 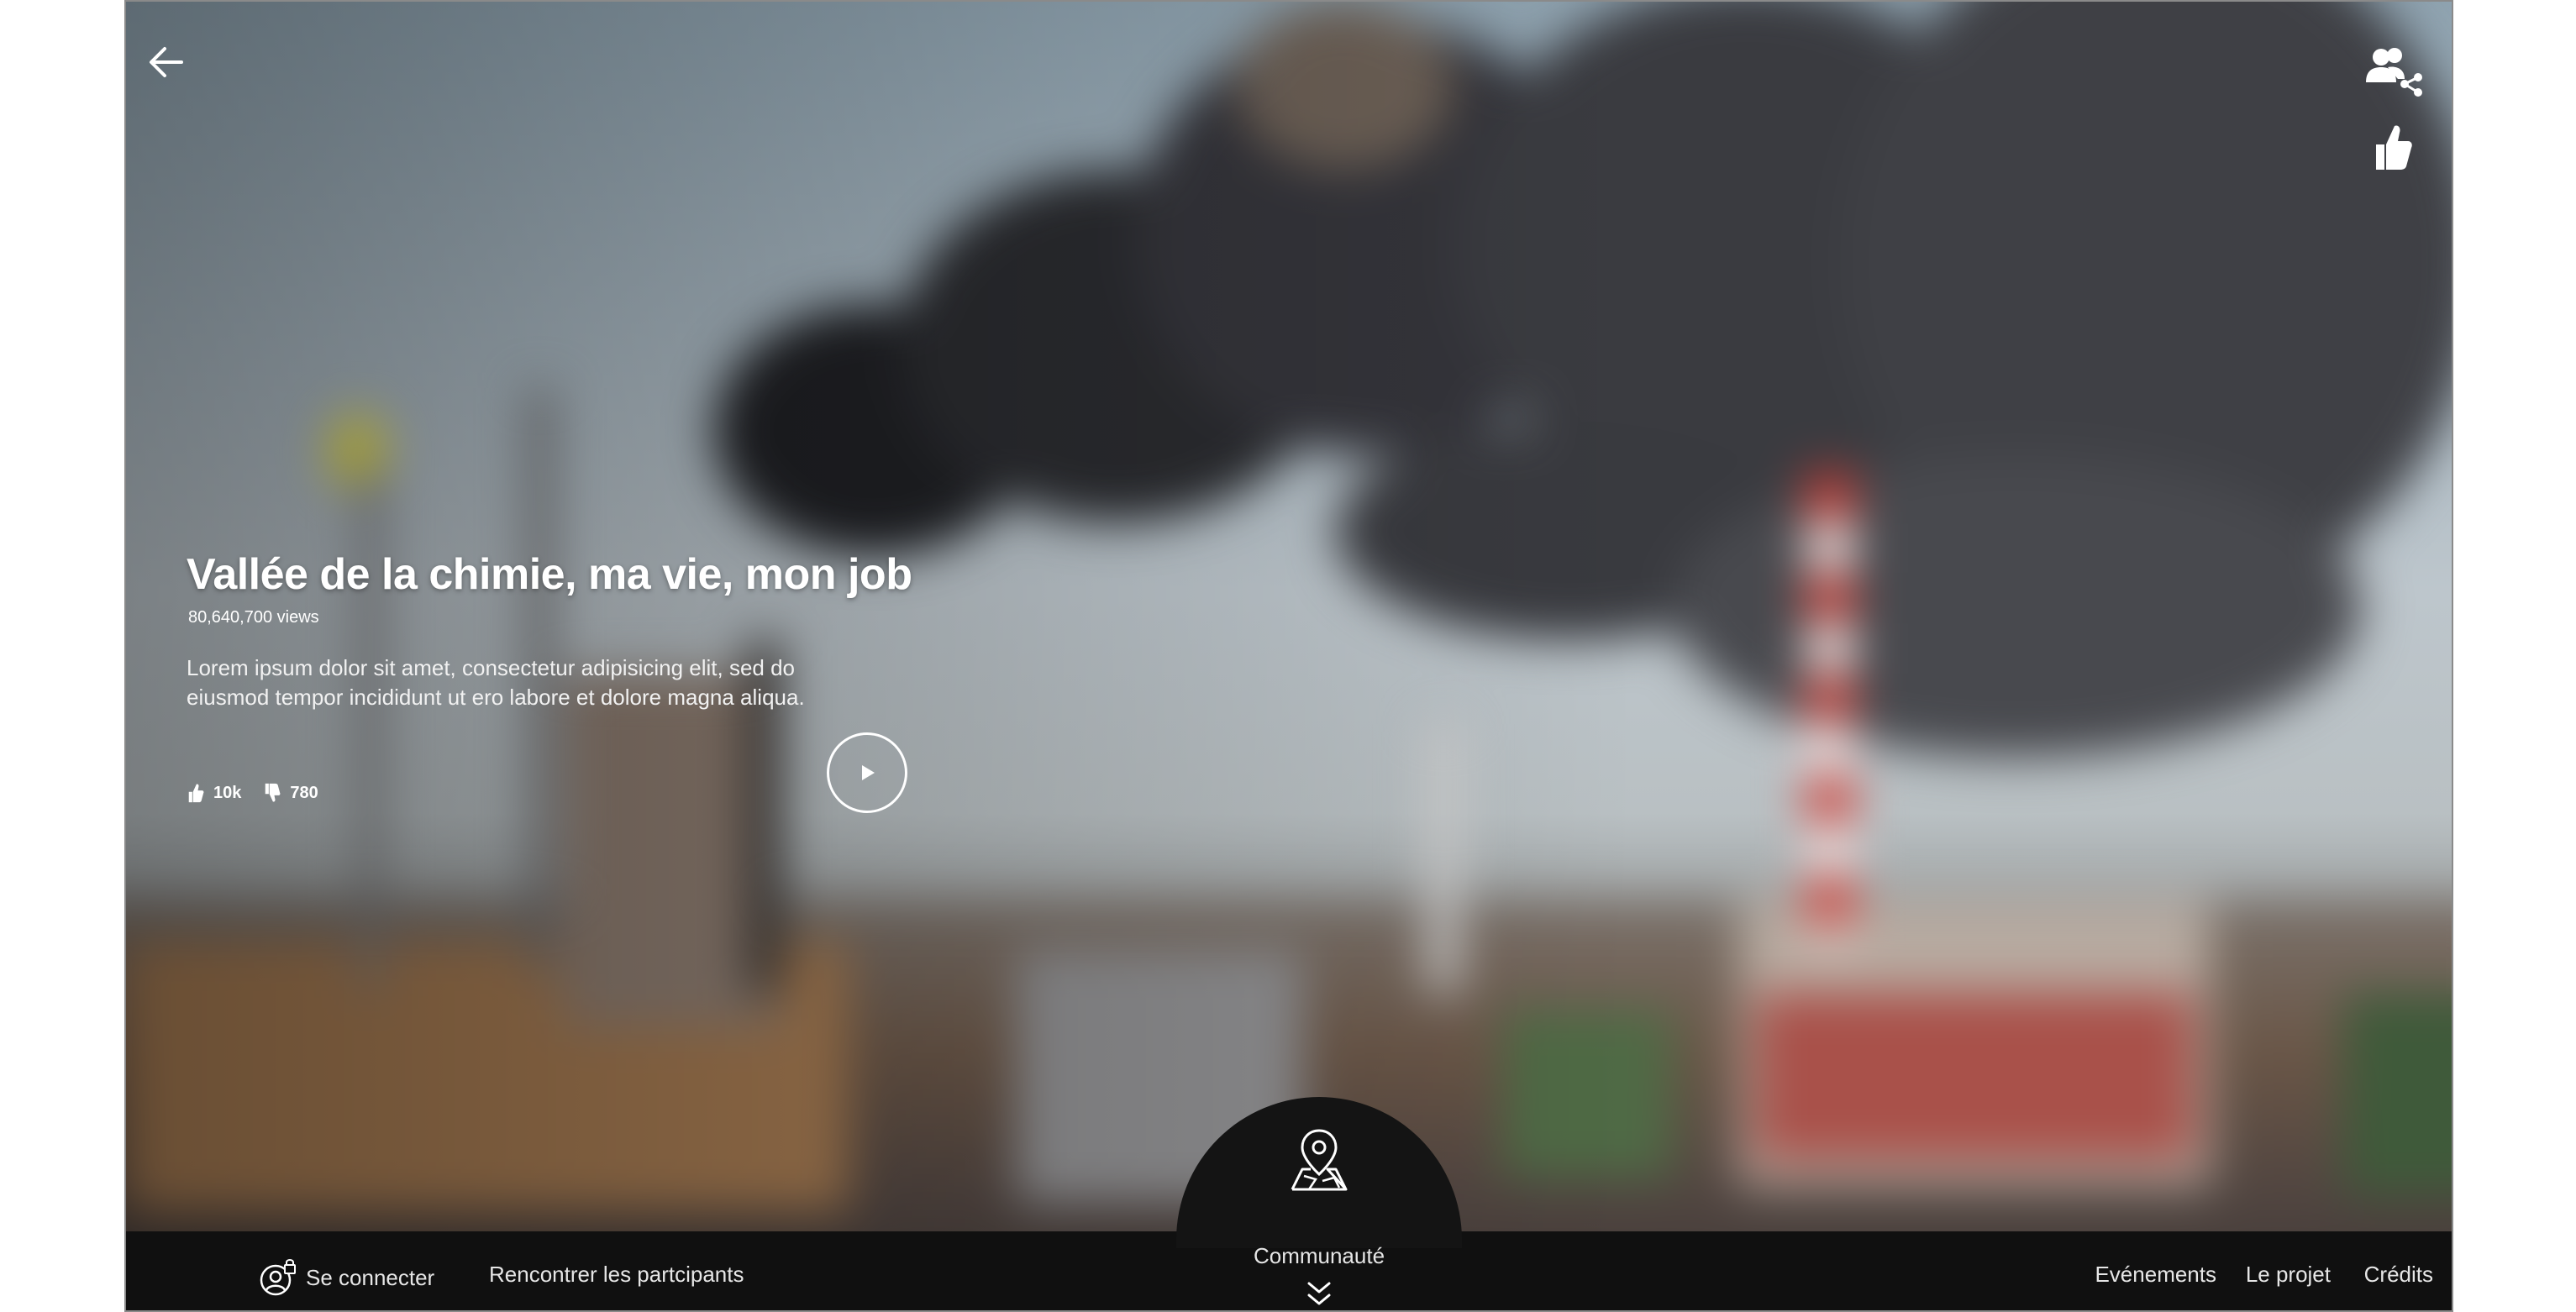 I want to click on play-button, so click(x=867, y=772).